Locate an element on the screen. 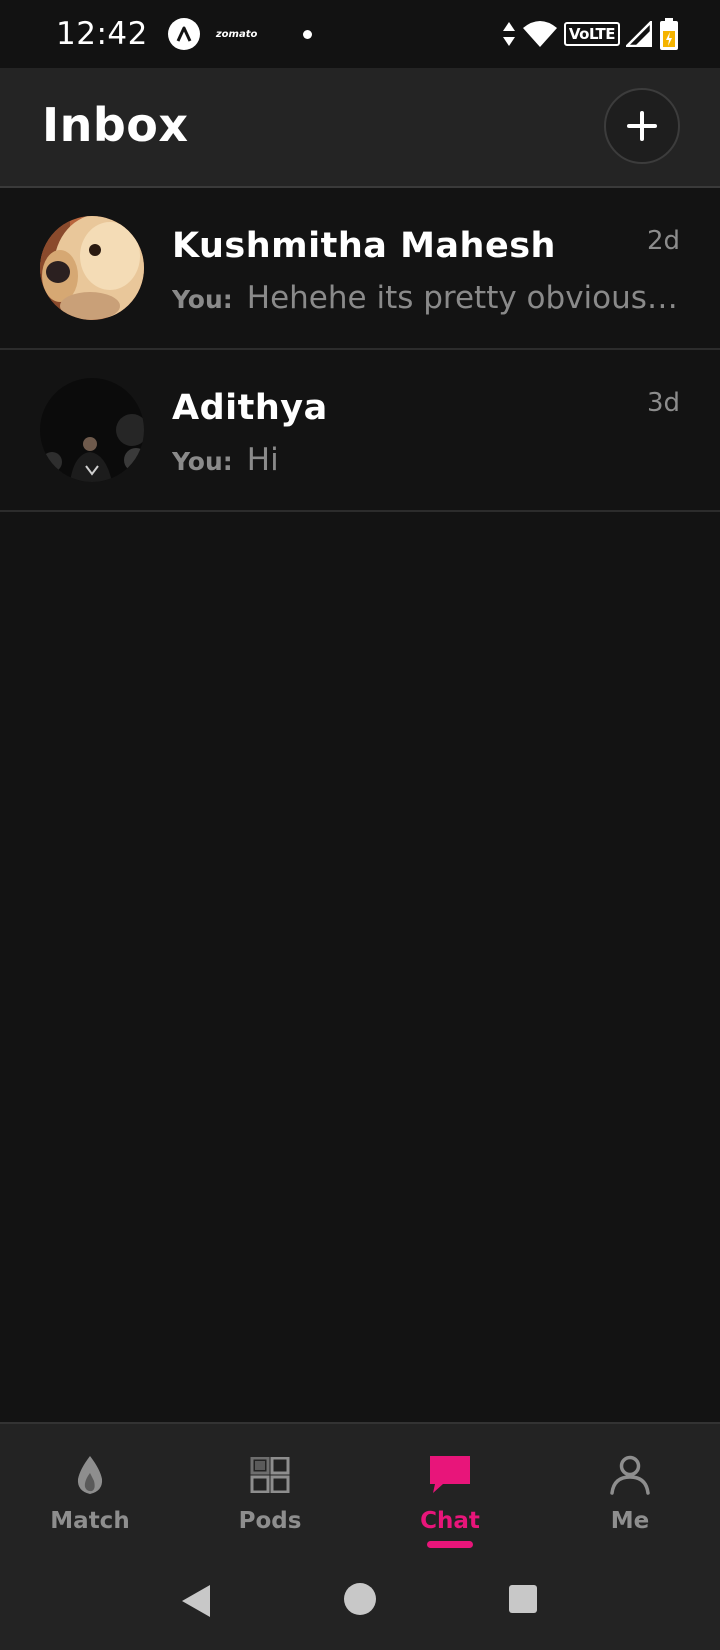 The width and height of the screenshot is (720, 1650). notification-dot-icon is located at coordinates (308, 34).